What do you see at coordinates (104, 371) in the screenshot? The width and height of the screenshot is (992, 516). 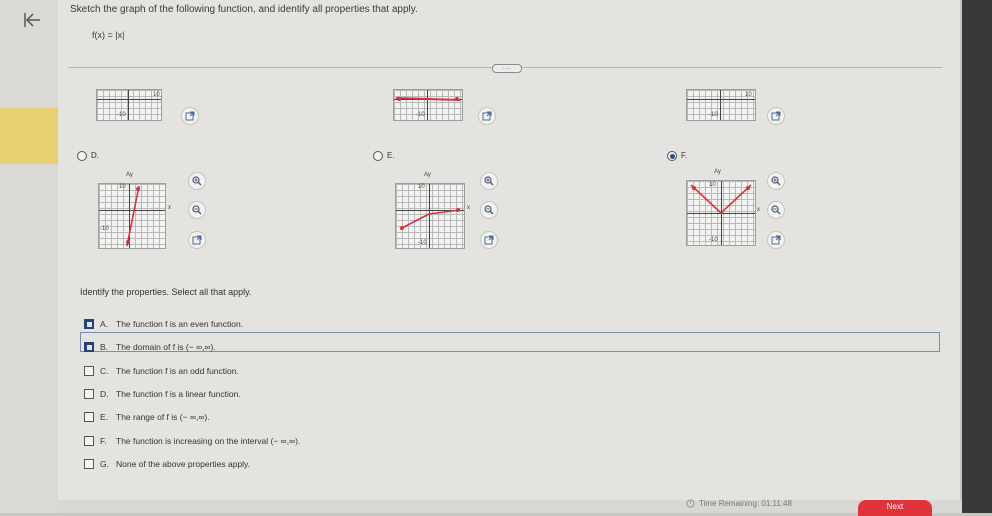 I see `property-letter: C.` at bounding box center [104, 371].